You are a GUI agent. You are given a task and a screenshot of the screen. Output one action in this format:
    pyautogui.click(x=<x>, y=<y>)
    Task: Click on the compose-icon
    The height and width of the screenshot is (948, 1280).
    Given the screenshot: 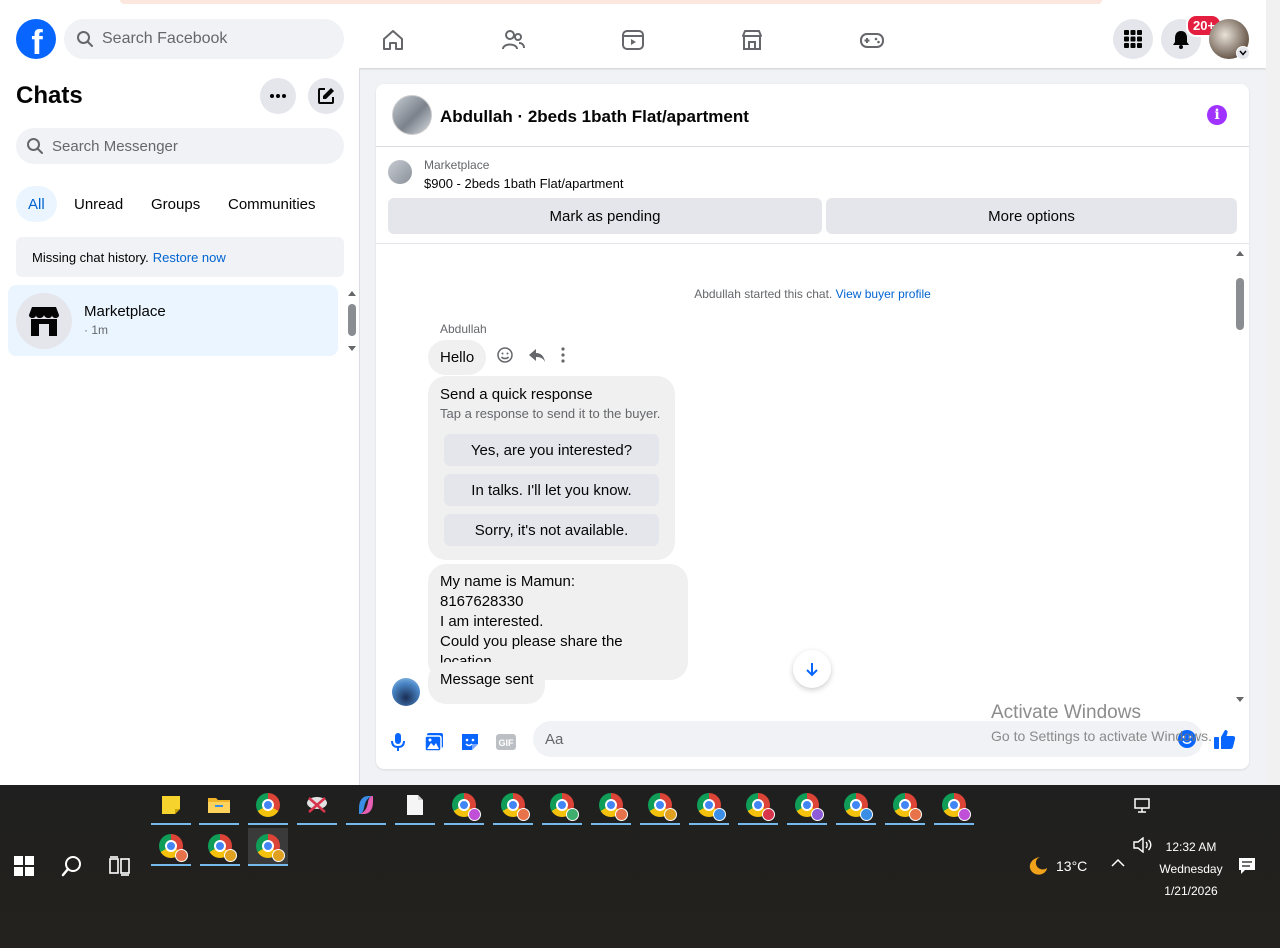 What is the action you would take?
    pyautogui.click(x=326, y=96)
    